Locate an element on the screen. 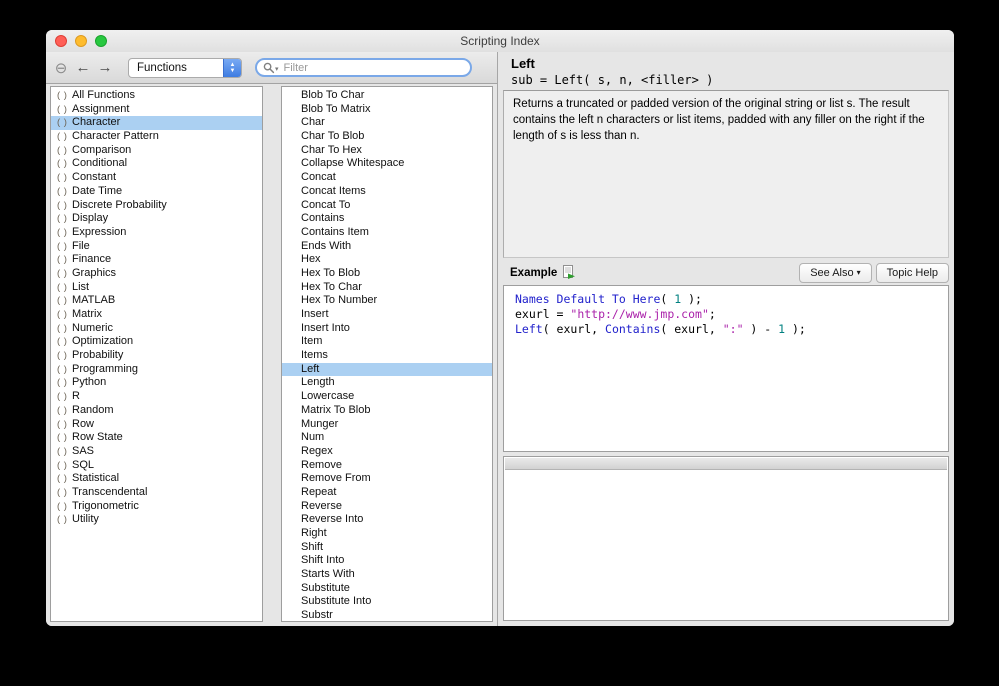 The image size is (999, 686). function-item: Items is located at coordinates (387, 356).